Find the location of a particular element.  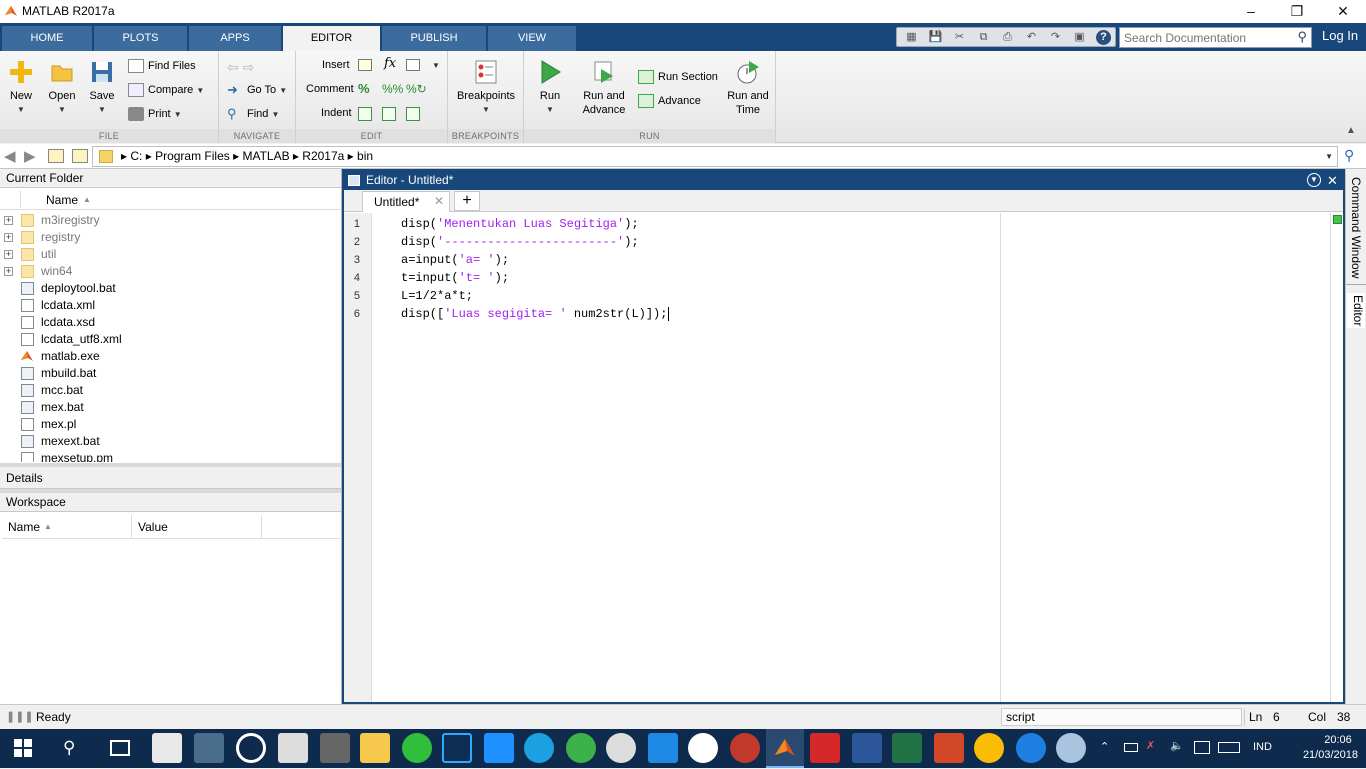

breadcrumb-item: bin is located at coordinates (365, 156).